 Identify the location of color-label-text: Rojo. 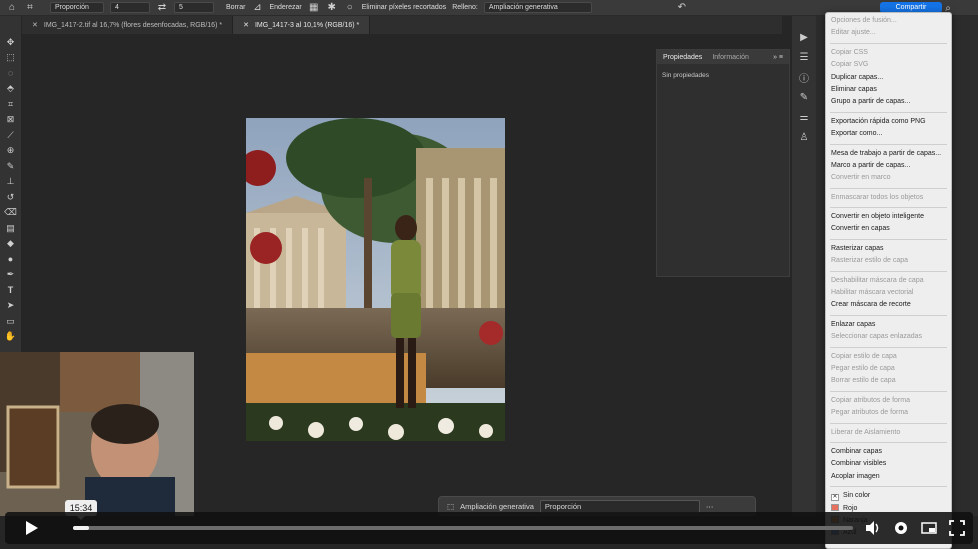
(850, 508).